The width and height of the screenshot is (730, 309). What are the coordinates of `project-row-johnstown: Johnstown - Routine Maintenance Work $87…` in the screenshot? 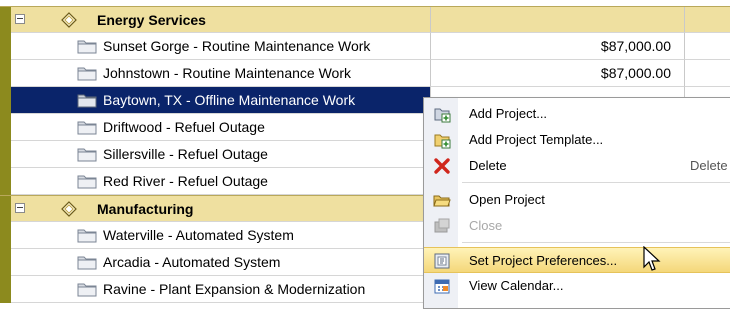 It's located at (365, 73).